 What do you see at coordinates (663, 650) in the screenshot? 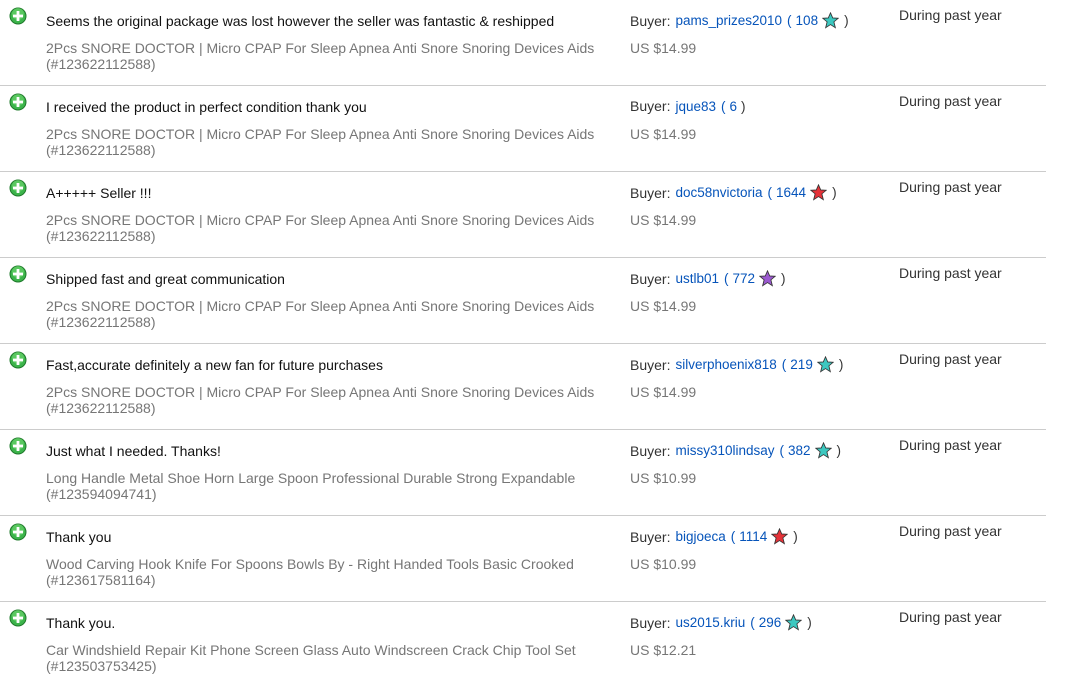
I see `item-price: US $12.21` at bounding box center [663, 650].